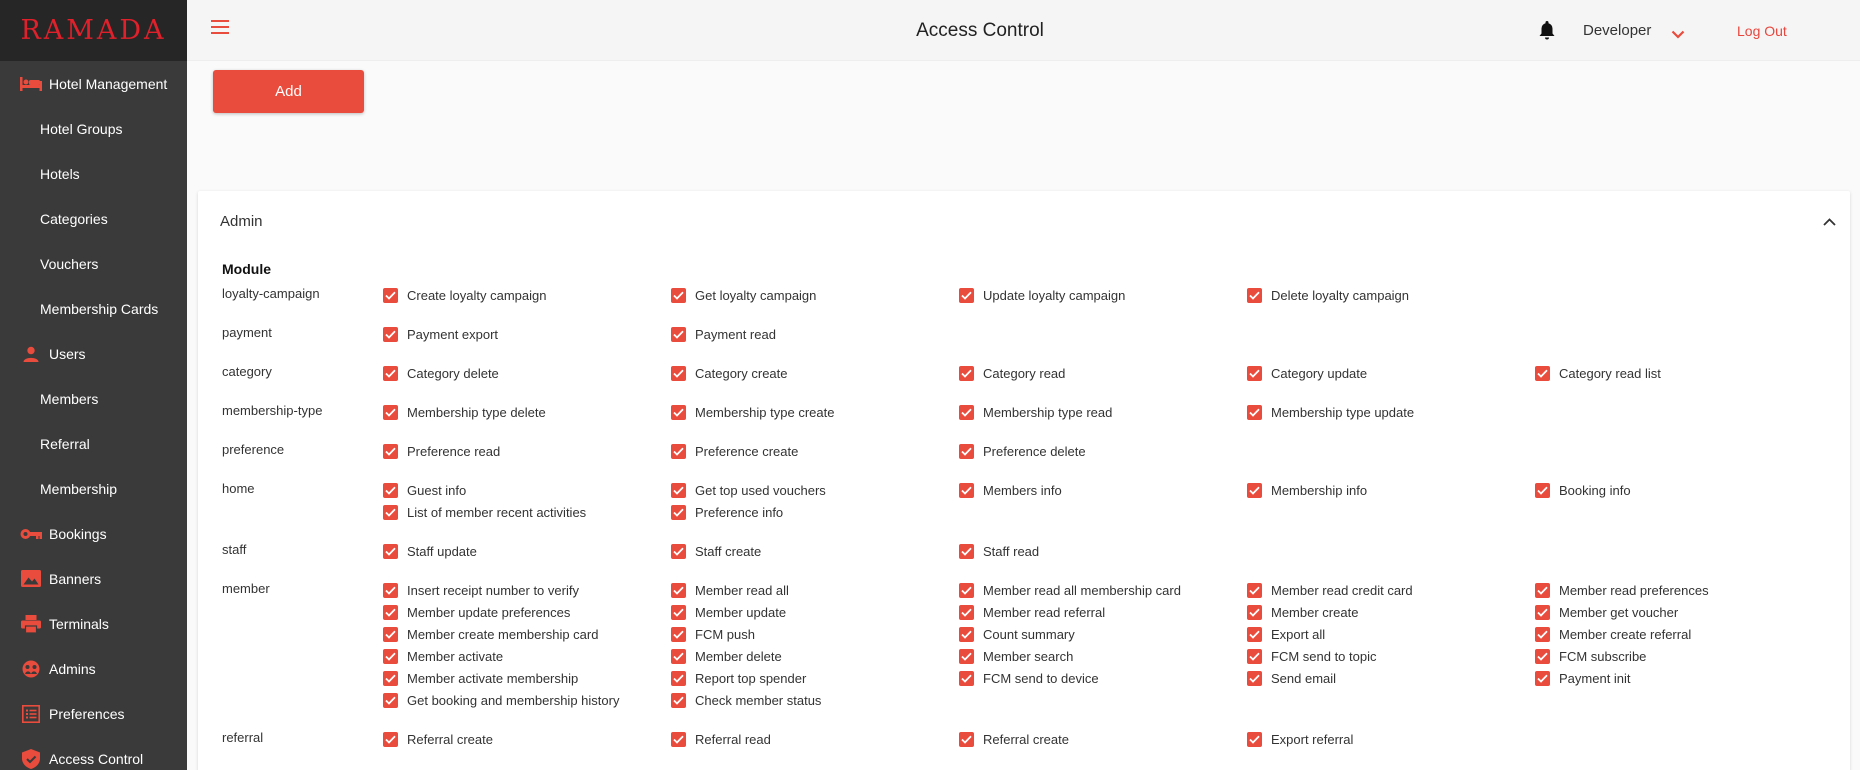 The width and height of the screenshot is (1860, 770). I want to click on permission-checkbox: Preference info, so click(815, 512).